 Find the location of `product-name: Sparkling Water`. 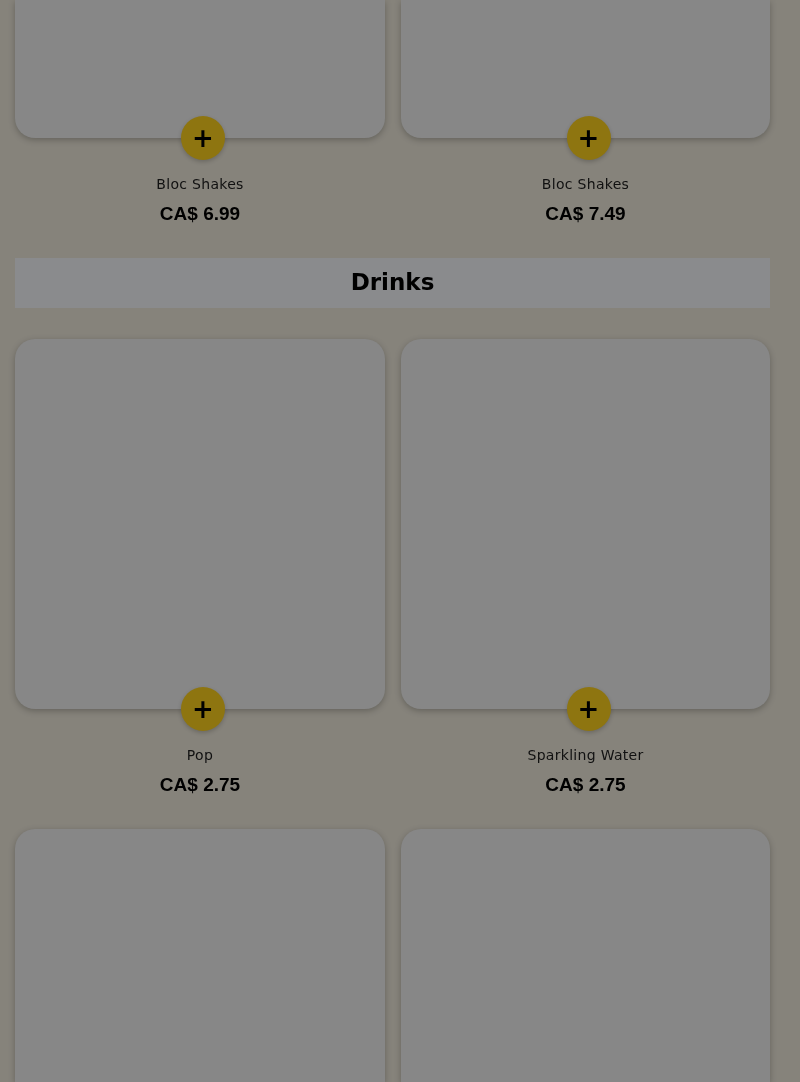

product-name: Sparkling Water is located at coordinates (585, 755).